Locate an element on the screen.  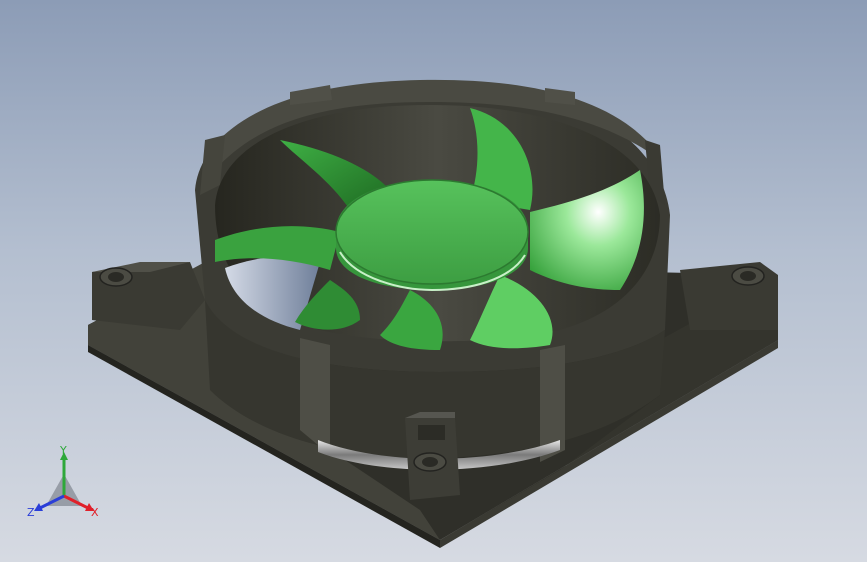
z-axis-label: Z is located at coordinates (31, 512).